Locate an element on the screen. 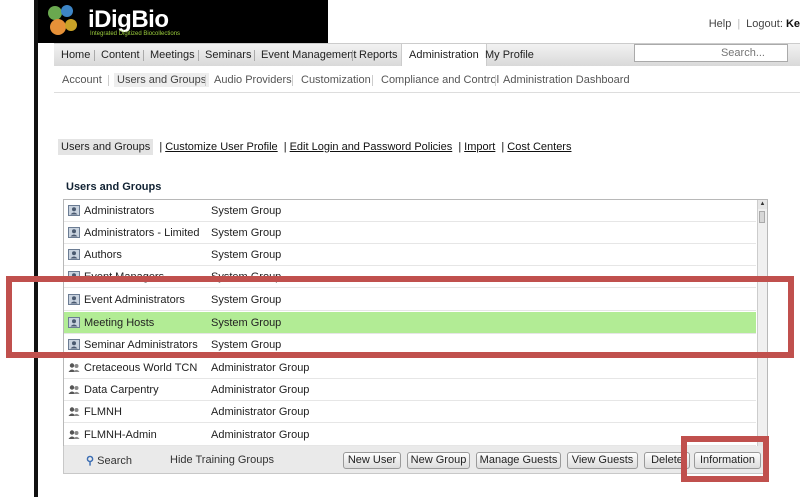  nav-seminars: Seminars is located at coordinates (228, 55).